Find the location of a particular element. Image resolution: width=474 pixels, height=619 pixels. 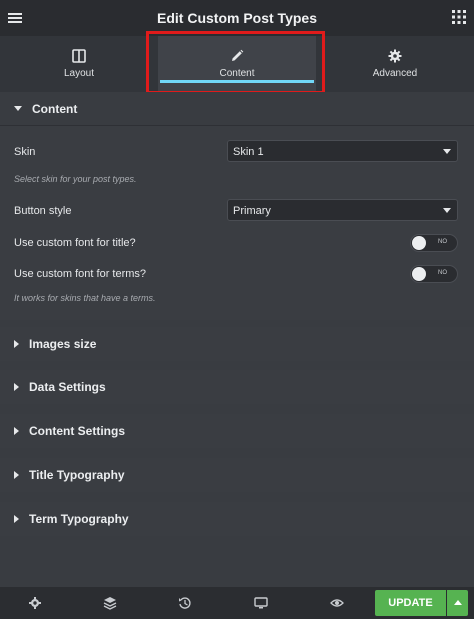

tab-advanced-label: Advanced is located at coordinates (395, 73).